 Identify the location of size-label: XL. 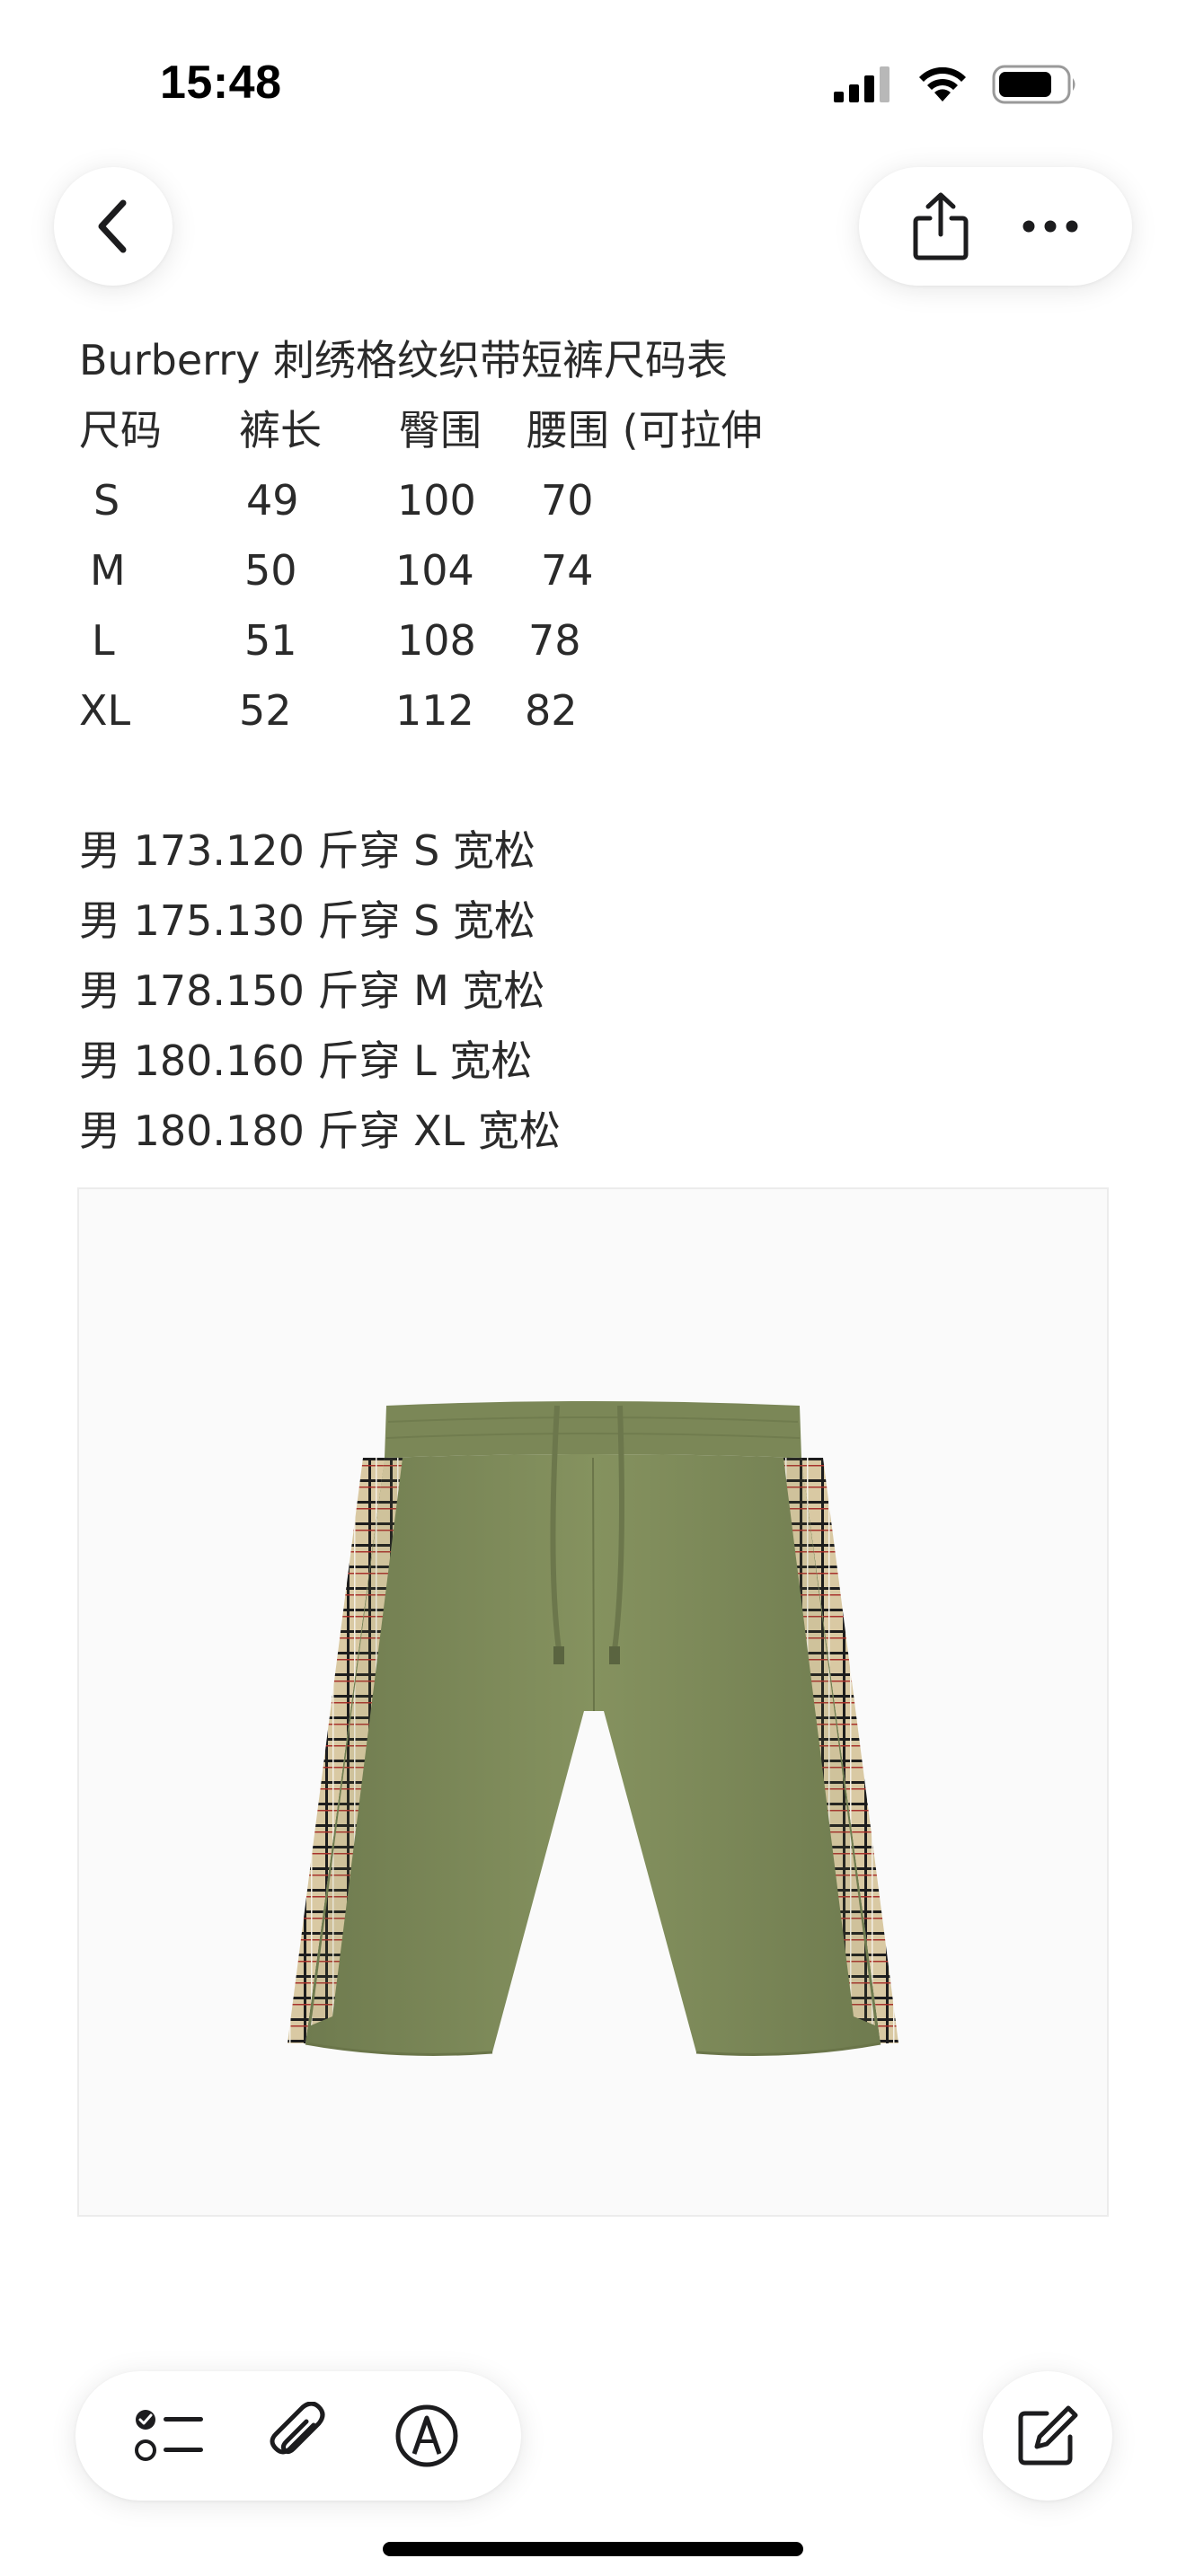
(105, 710).